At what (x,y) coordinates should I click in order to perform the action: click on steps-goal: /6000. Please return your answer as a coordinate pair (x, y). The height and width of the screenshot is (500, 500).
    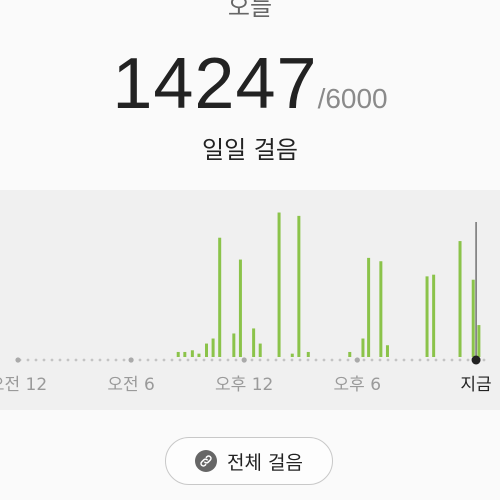
    Looking at the image, I should click on (352, 98).